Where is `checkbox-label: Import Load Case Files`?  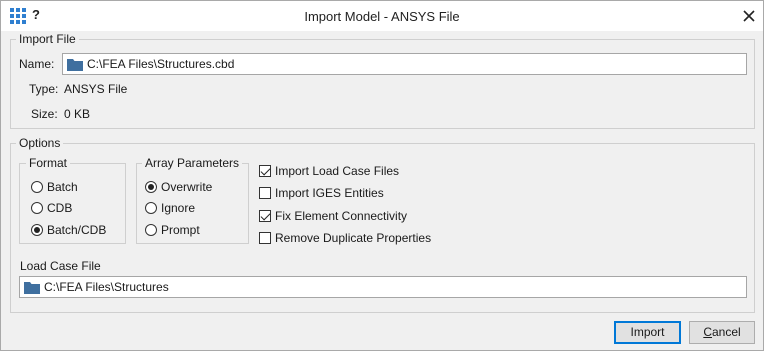 checkbox-label: Import Load Case Files is located at coordinates (337, 171).